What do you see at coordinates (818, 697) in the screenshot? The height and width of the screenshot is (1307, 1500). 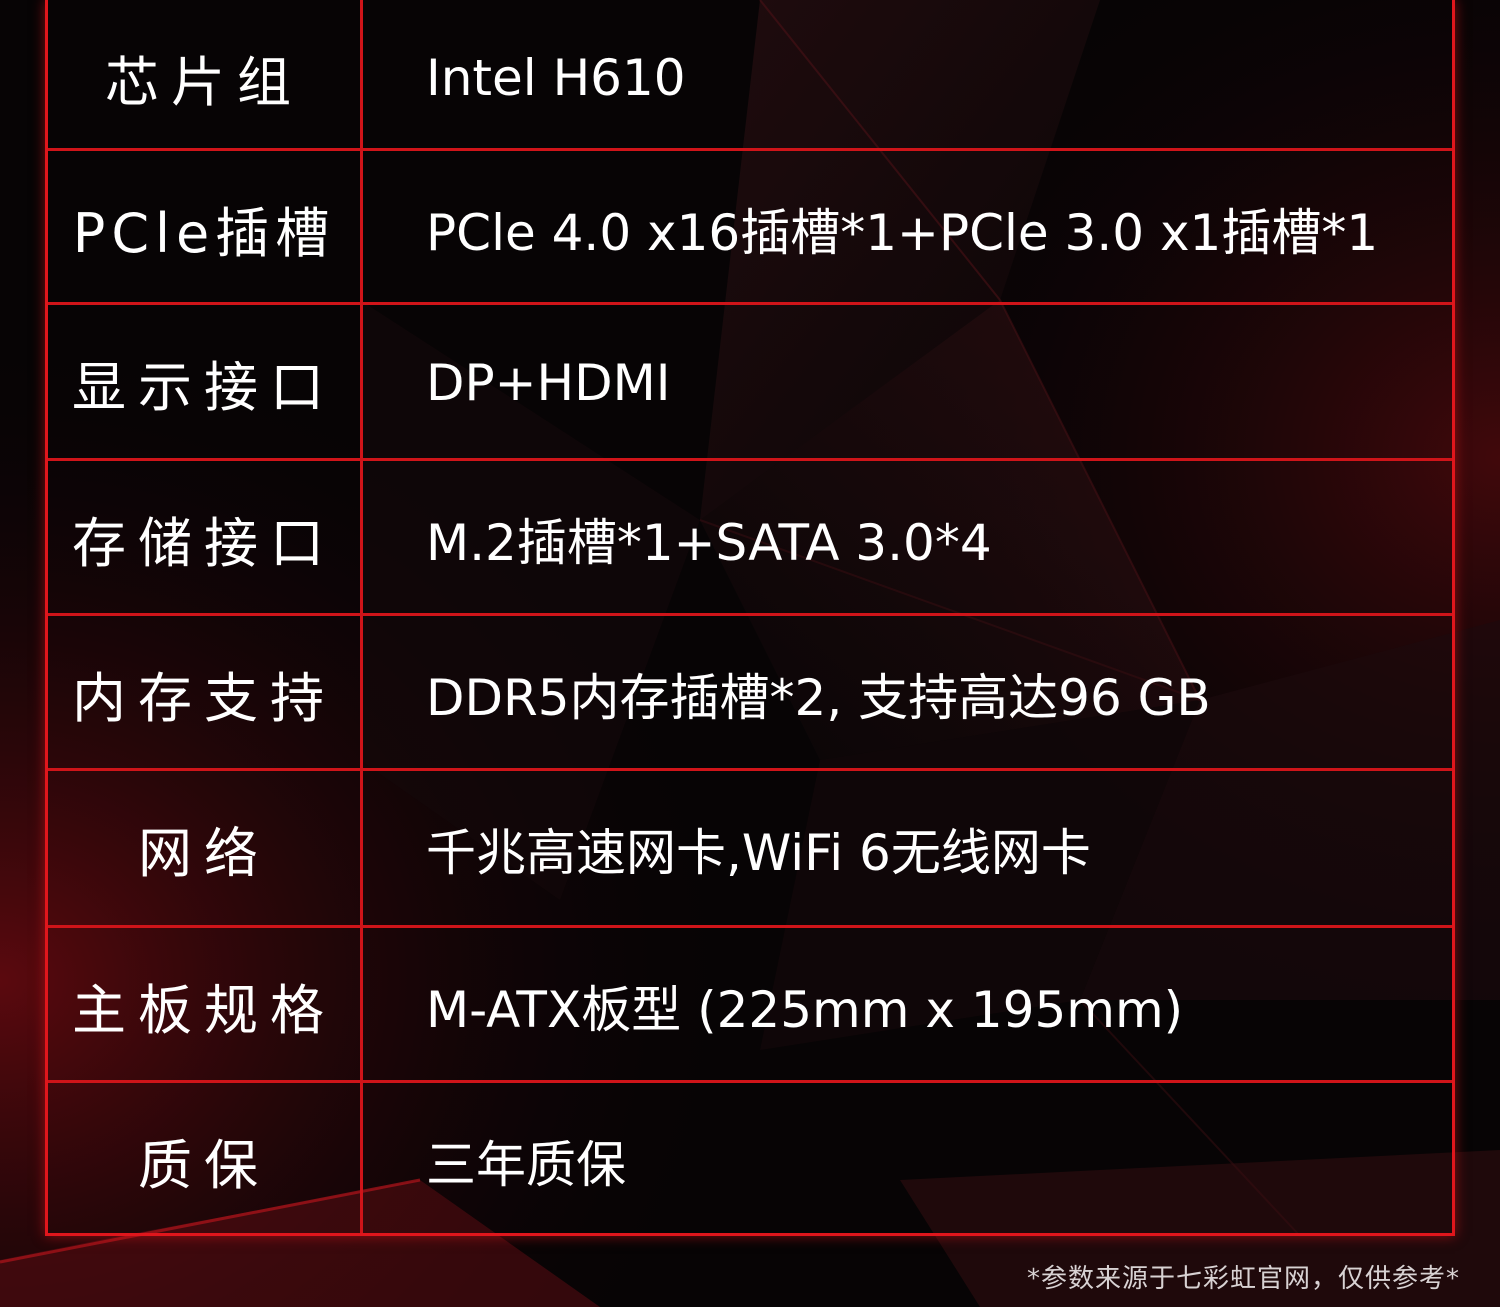 I see `spec-value: DDR5内存插槽*2, 支持高达96 GB` at bounding box center [818, 697].